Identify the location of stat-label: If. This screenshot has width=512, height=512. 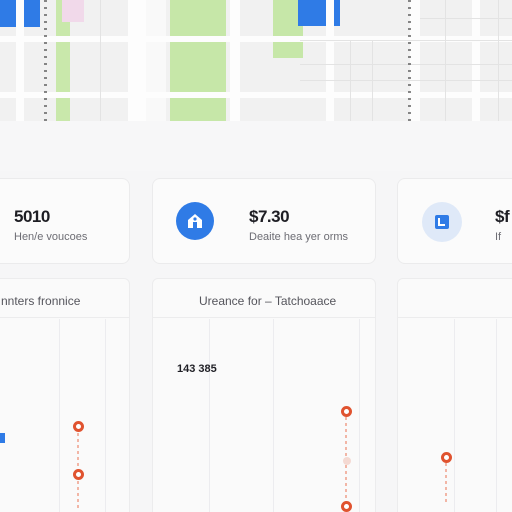
(498, 237).